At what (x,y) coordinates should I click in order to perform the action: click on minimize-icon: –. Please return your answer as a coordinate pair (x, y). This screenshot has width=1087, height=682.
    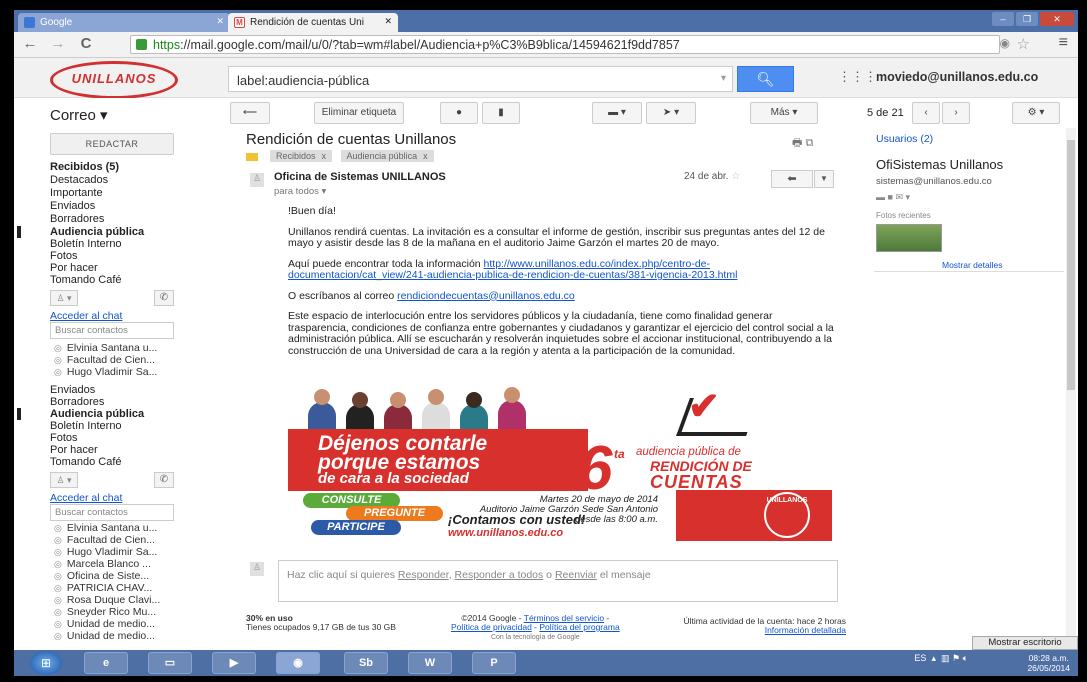
    Looking at the image, I should click on (1003, 19).